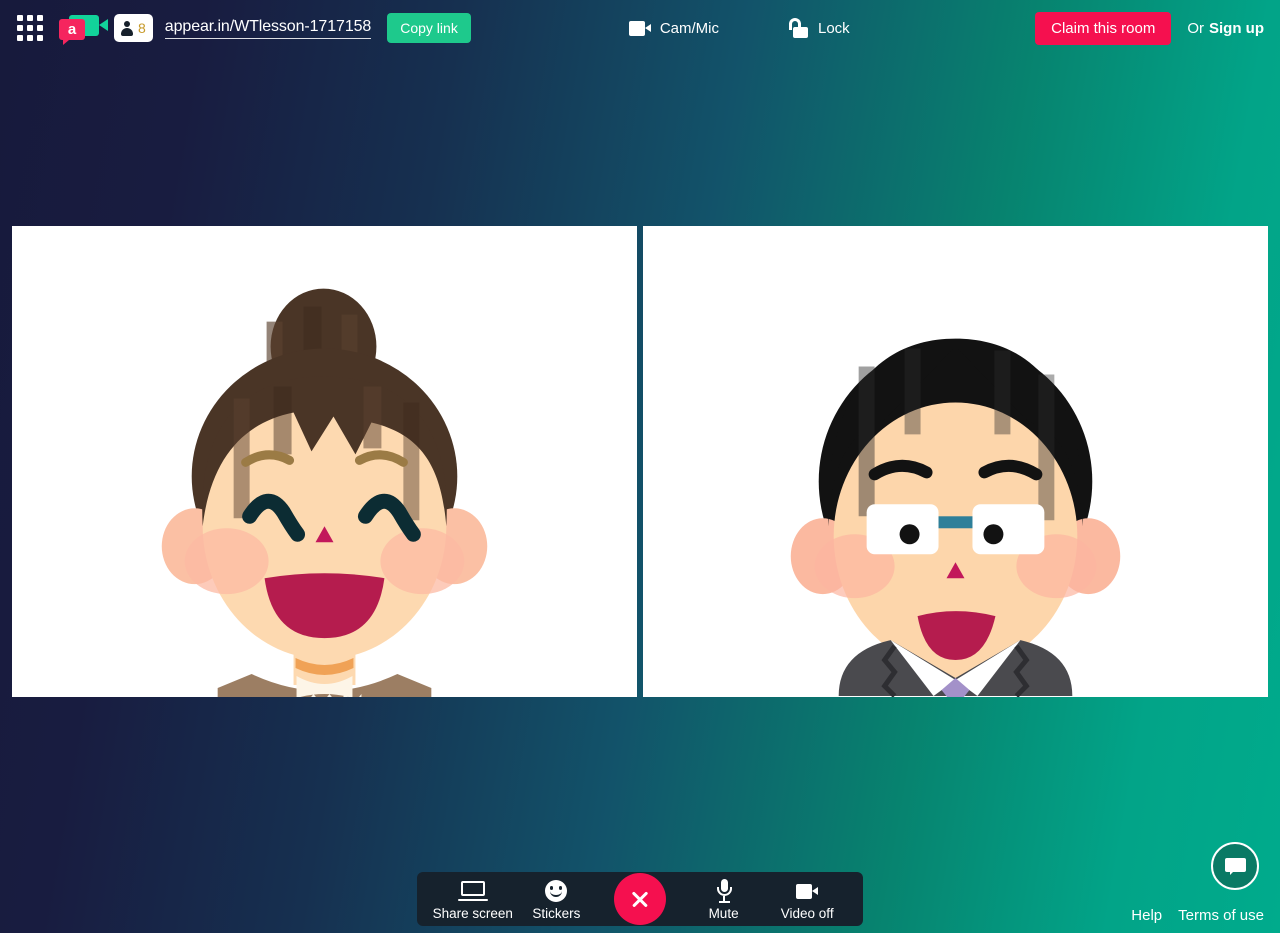 Image resolution: width=1280 pixels, height=933 pixels. Describe the element at coordinates (142, 28) in the screenshot. I see `participant-count: 8` at that location.